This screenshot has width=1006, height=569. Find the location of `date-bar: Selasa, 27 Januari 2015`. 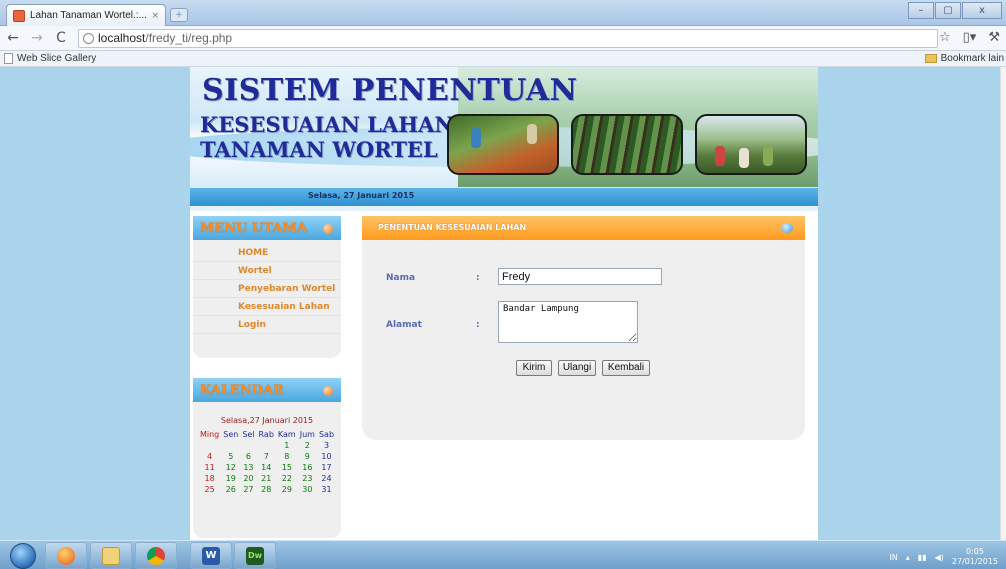

date-bar: Selasa, 27 Januari 2015 is located at coordinates (504, 197).